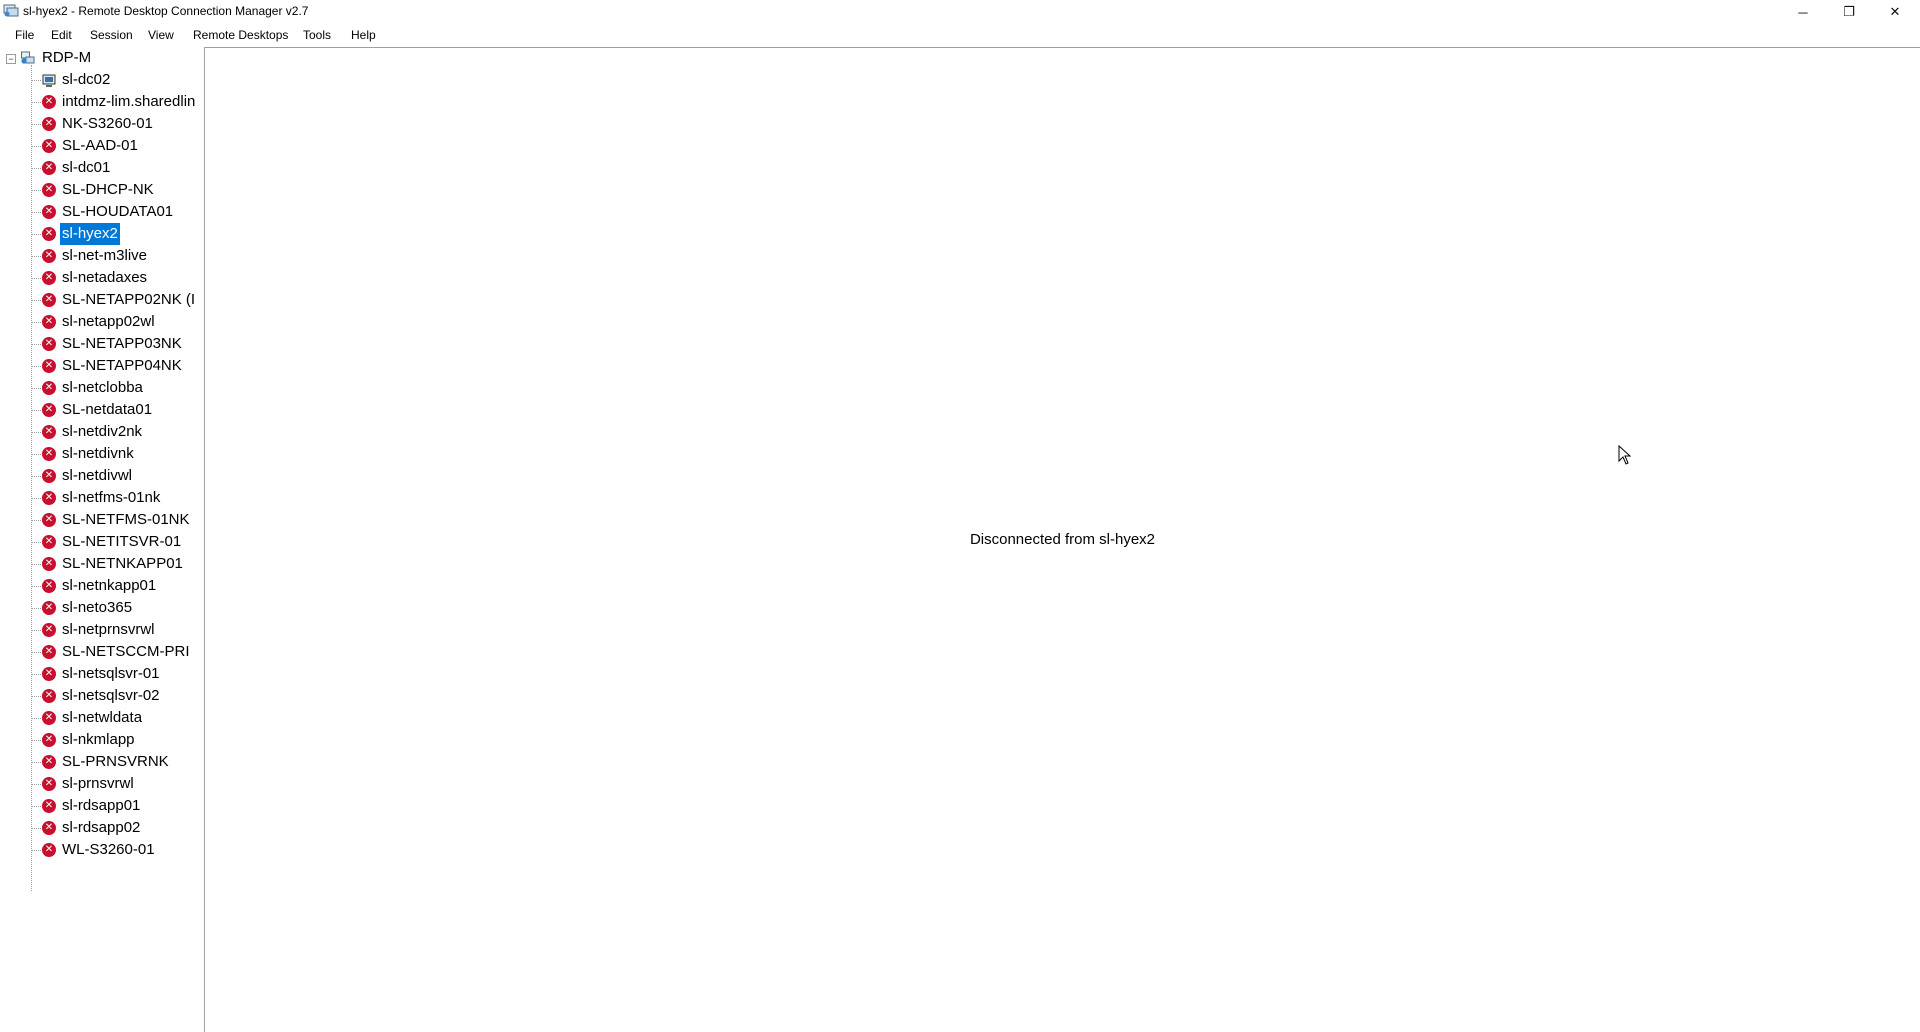 This screenshot has width=1920, height=1032. I want to click on tree-server-label: SL-NETSCCM-PRI, so click(126, 652).